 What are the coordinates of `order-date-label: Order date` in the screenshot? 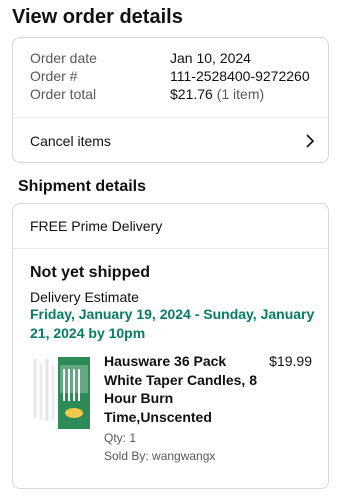 It's located at (63, 58).